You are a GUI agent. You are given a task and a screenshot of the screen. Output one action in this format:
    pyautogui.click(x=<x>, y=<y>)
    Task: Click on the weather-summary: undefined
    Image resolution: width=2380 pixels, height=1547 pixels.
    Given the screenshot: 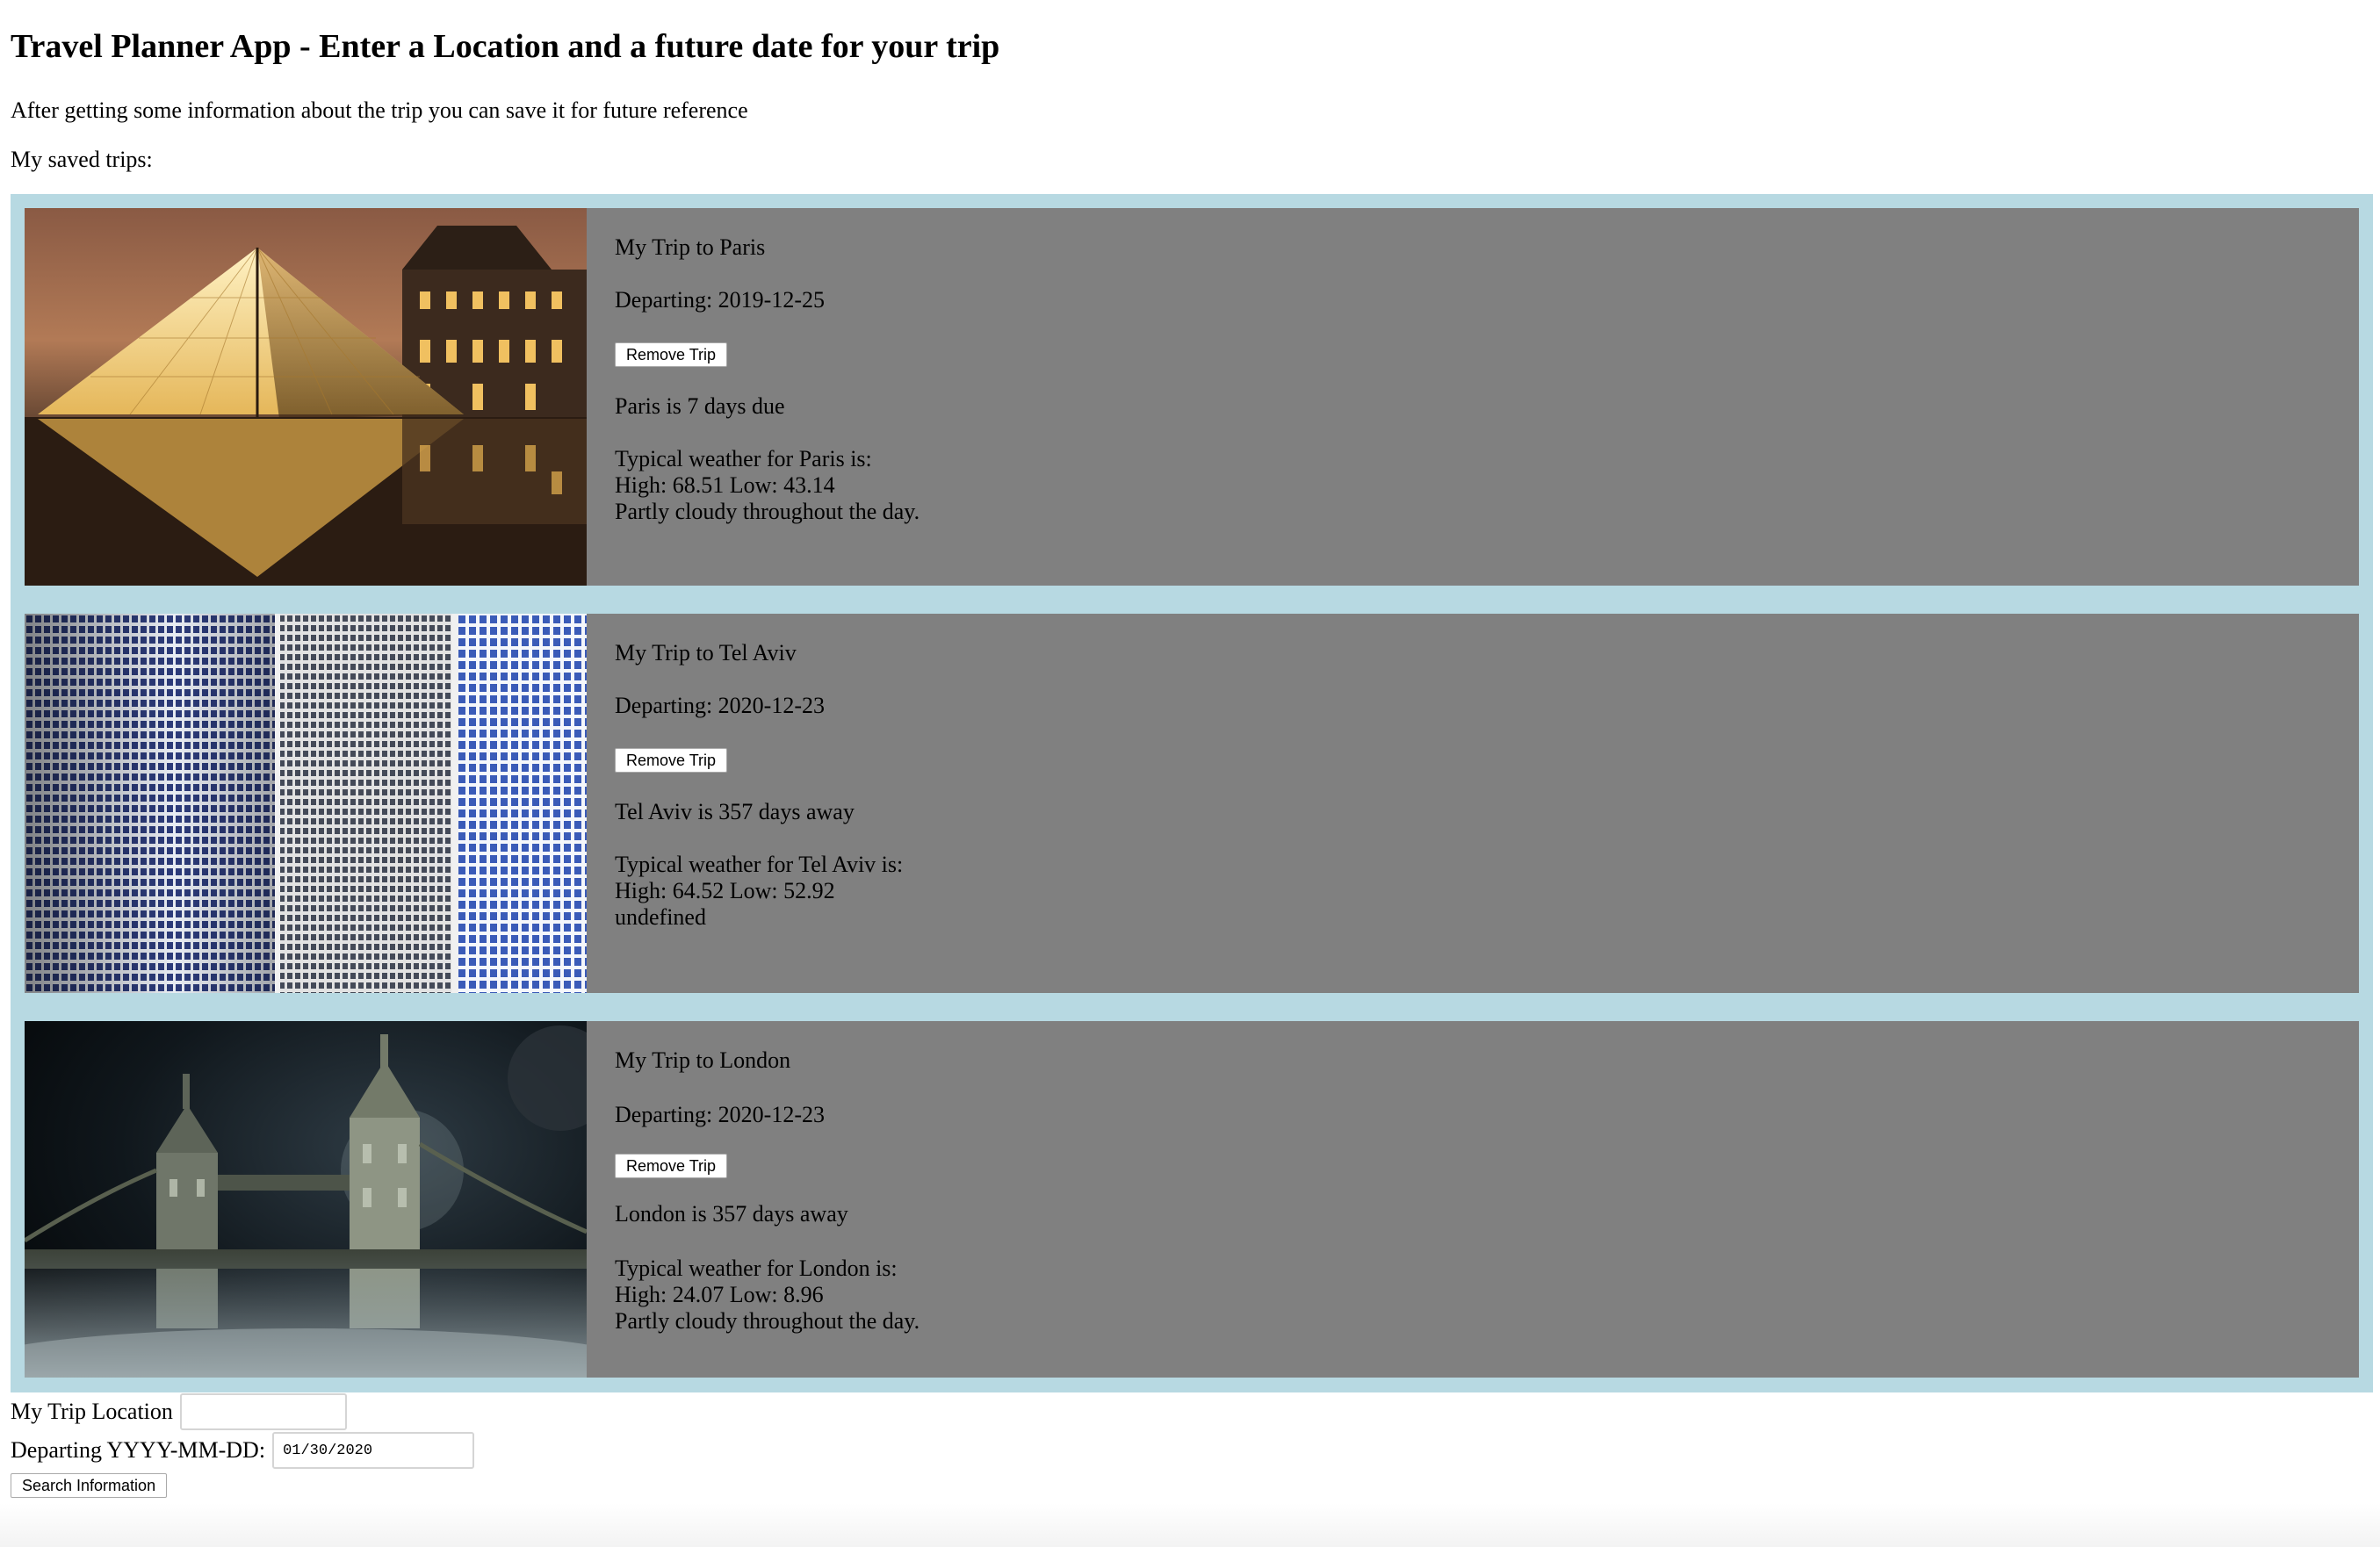 What is the action you would take?
    pyautogui.click(x=660, y=917)
    